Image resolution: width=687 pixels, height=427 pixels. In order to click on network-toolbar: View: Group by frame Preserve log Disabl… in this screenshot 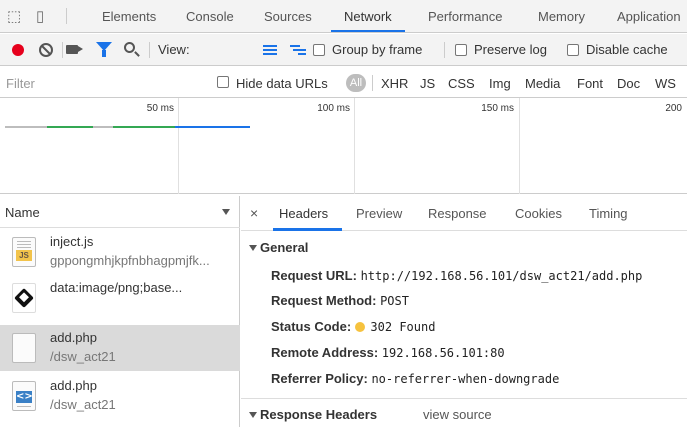, I will do `click(343, 50)`.